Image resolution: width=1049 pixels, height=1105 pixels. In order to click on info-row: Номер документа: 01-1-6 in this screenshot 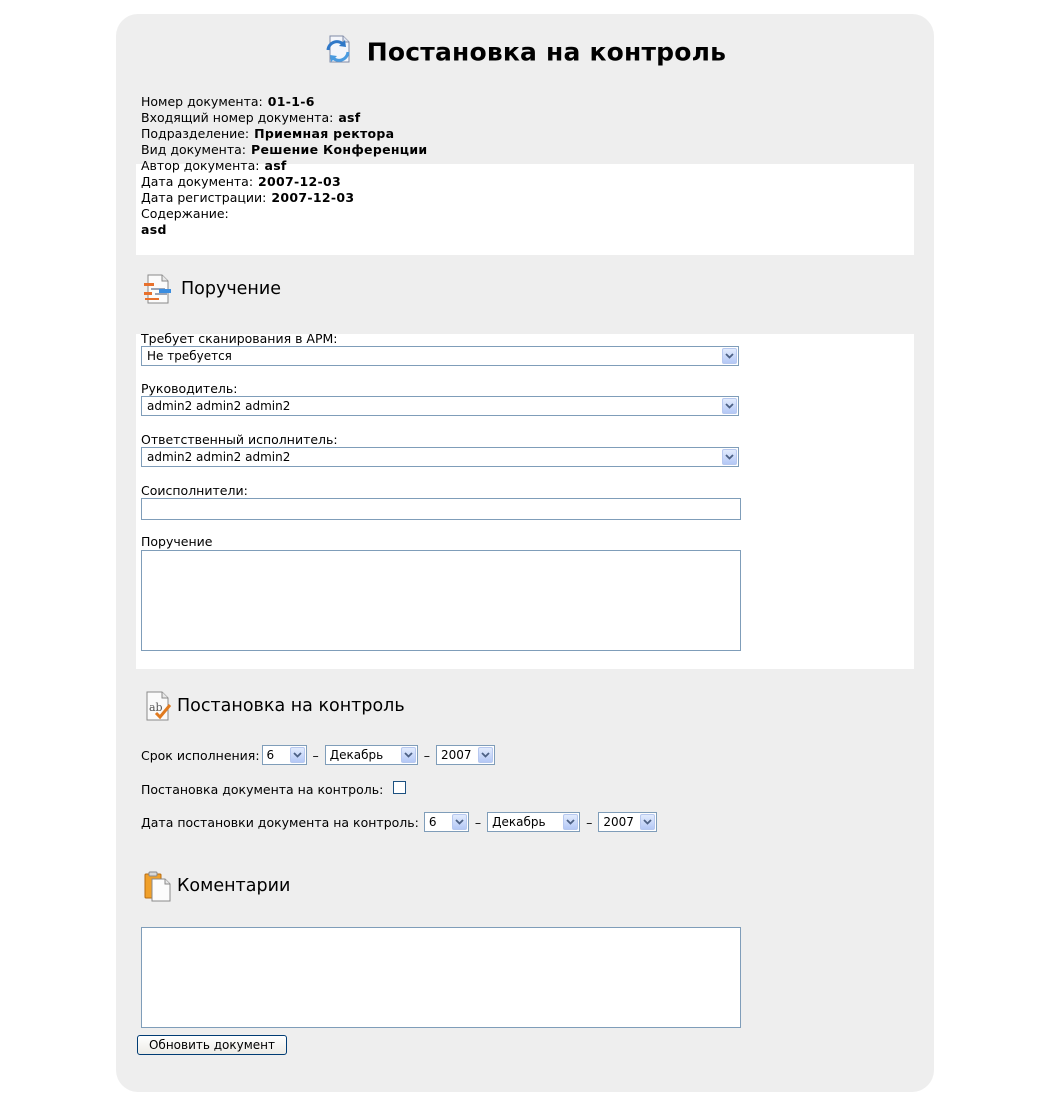, I will do `click(525, 102)`.